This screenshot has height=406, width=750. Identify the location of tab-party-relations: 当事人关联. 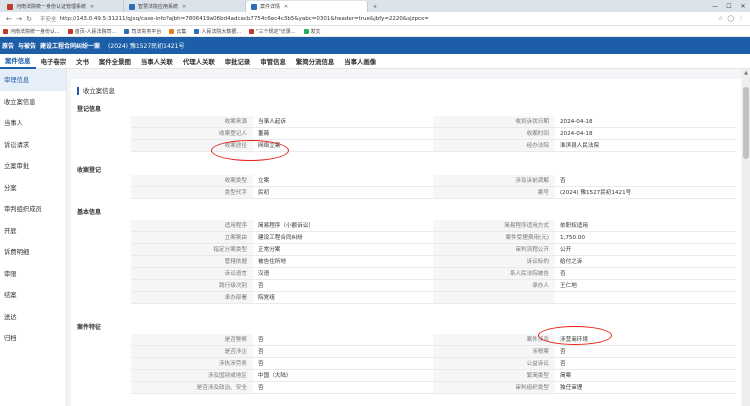
(157, 61).